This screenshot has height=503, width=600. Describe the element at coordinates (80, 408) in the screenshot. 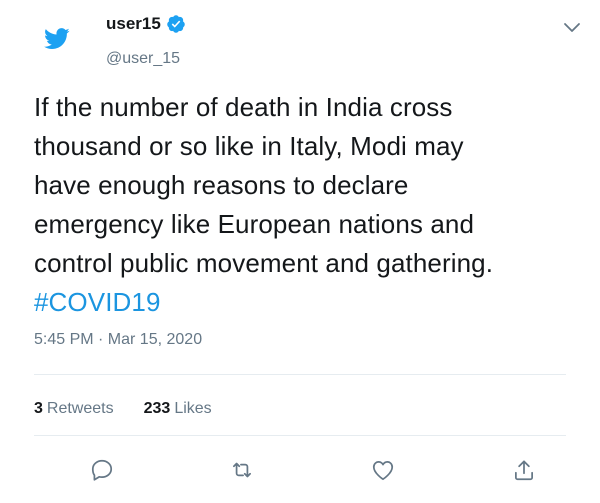

I see `retweets-label: Retweets` at that location.